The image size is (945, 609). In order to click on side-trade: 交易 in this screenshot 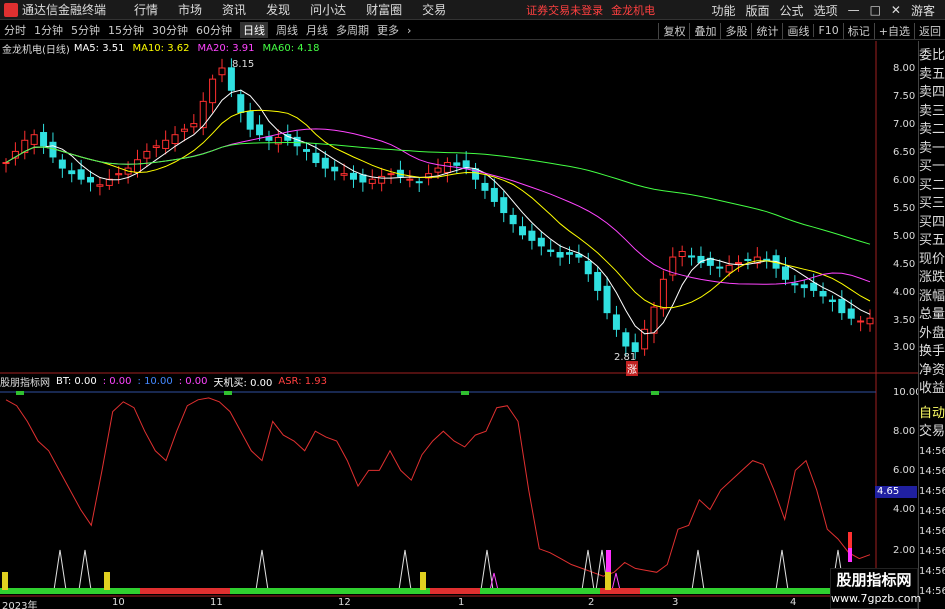, I will do `click(932, 432)`.